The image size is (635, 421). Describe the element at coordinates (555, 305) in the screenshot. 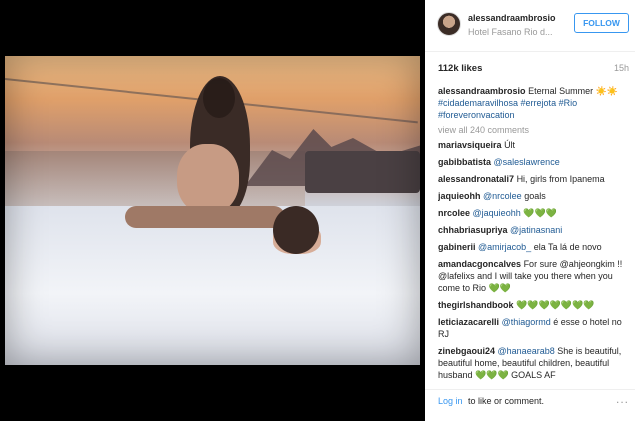

I see `comment-text: 💚💚💚💚💚💚💚` at that location.